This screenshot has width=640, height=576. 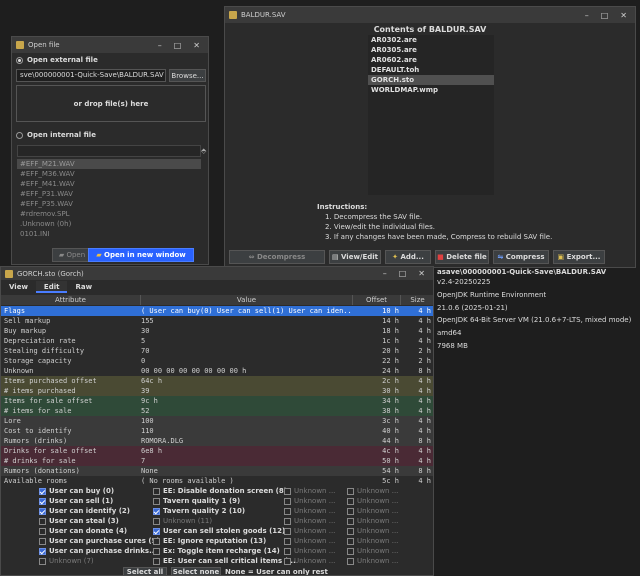 What do you see at coordinates (109, 234) in the screenshot?
I see `list-item: 0101.INI` at bounding box center [109, 234].